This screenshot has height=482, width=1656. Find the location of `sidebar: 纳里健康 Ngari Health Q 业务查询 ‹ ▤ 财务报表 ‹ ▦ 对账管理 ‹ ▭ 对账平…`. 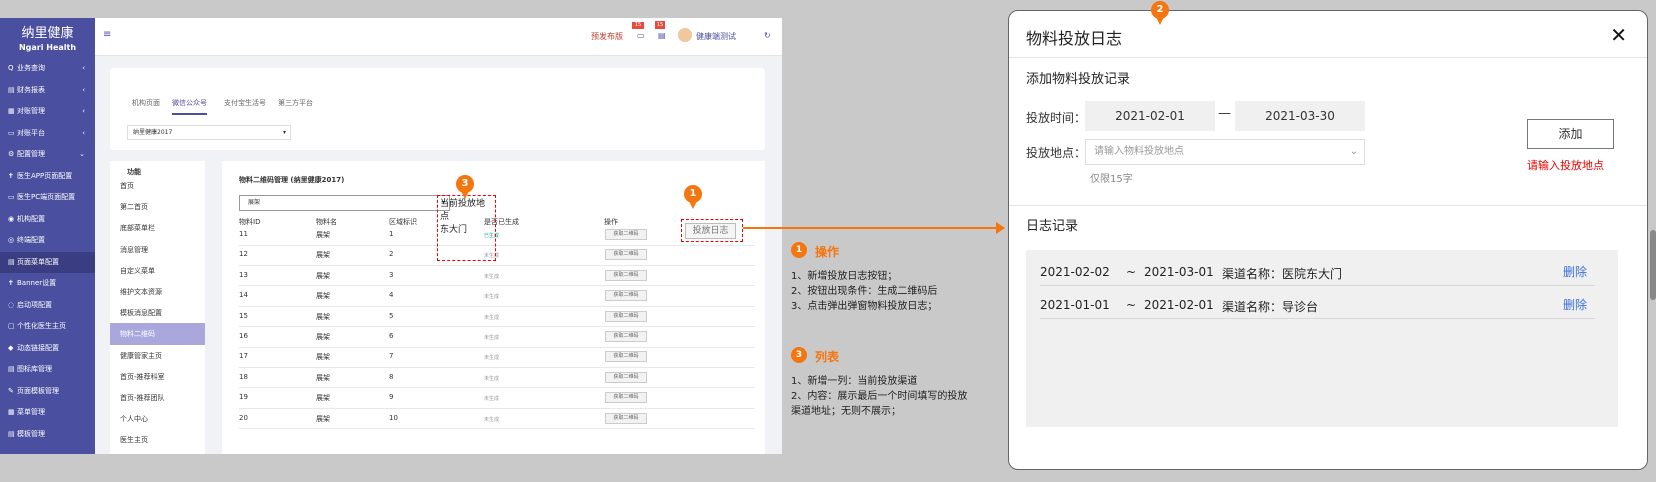

sidebar: 纳里健康 Ngari Health Q 业务查询 ‹ ▤ 财务报表 ‹ ▦ 对账管理 ‹ ▭ 对账平… is located at coordinates (47, 236).